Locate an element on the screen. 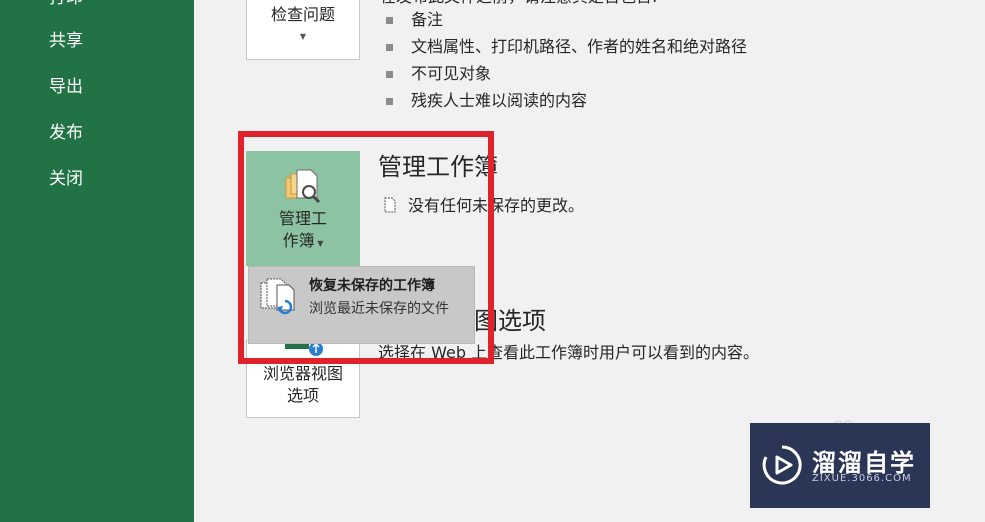  browser-view-options-button: 浏览器视图 选项 is located at coordinates (303, 379).